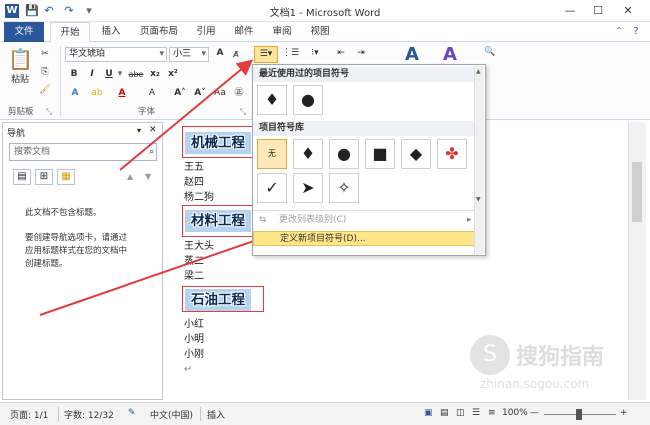 This screenshot has height=425, width=650. I want to click on scroll-down-icon: ▼, so click(478, 199).